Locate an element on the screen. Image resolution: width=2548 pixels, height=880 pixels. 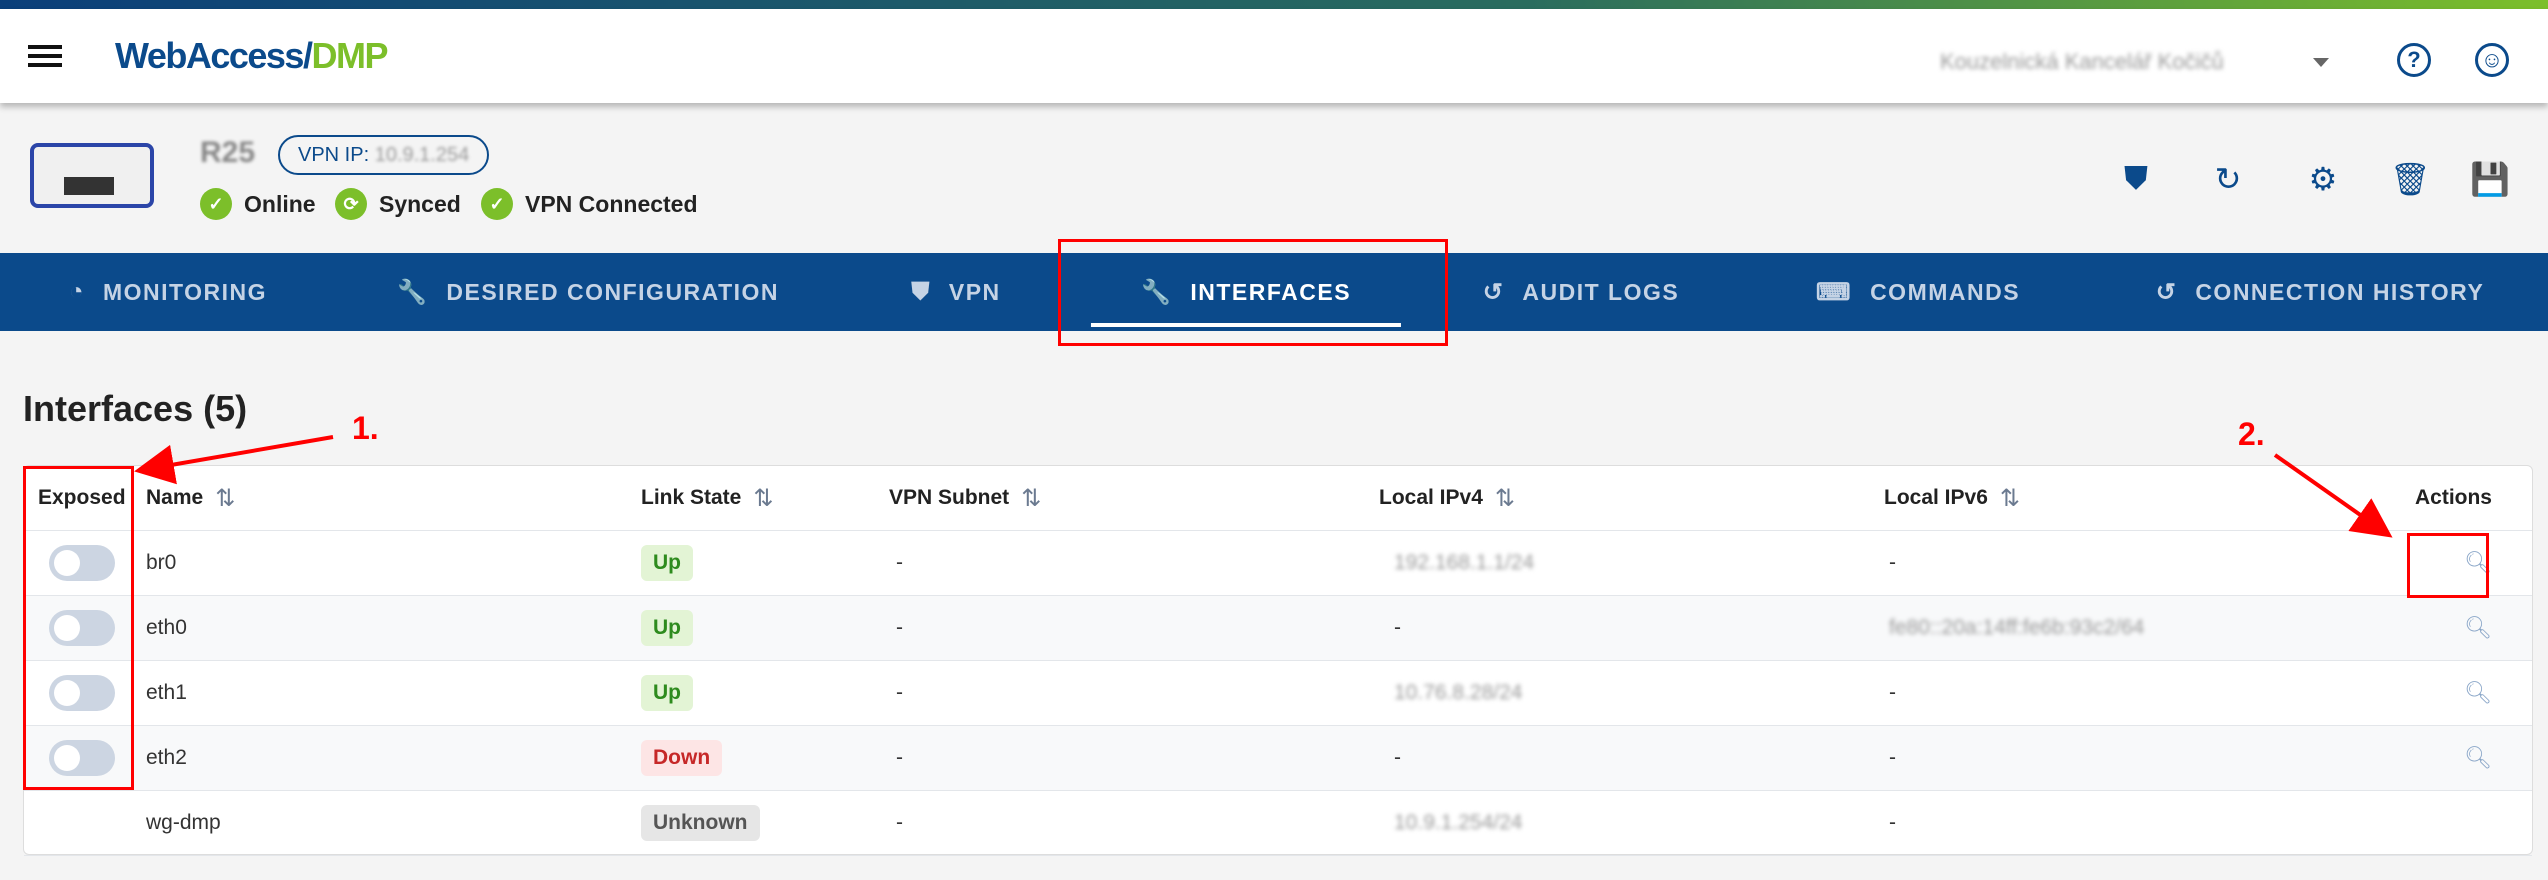
annotation-label-2: 2. is located at coordinates (2251, 434).